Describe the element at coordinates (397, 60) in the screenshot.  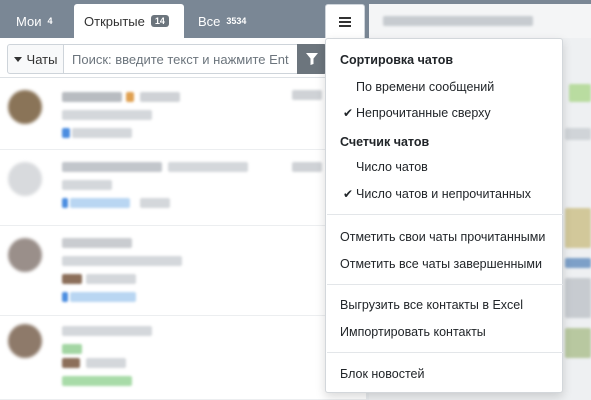
I see `sort-section-header: Сортировка чатов` at that location.